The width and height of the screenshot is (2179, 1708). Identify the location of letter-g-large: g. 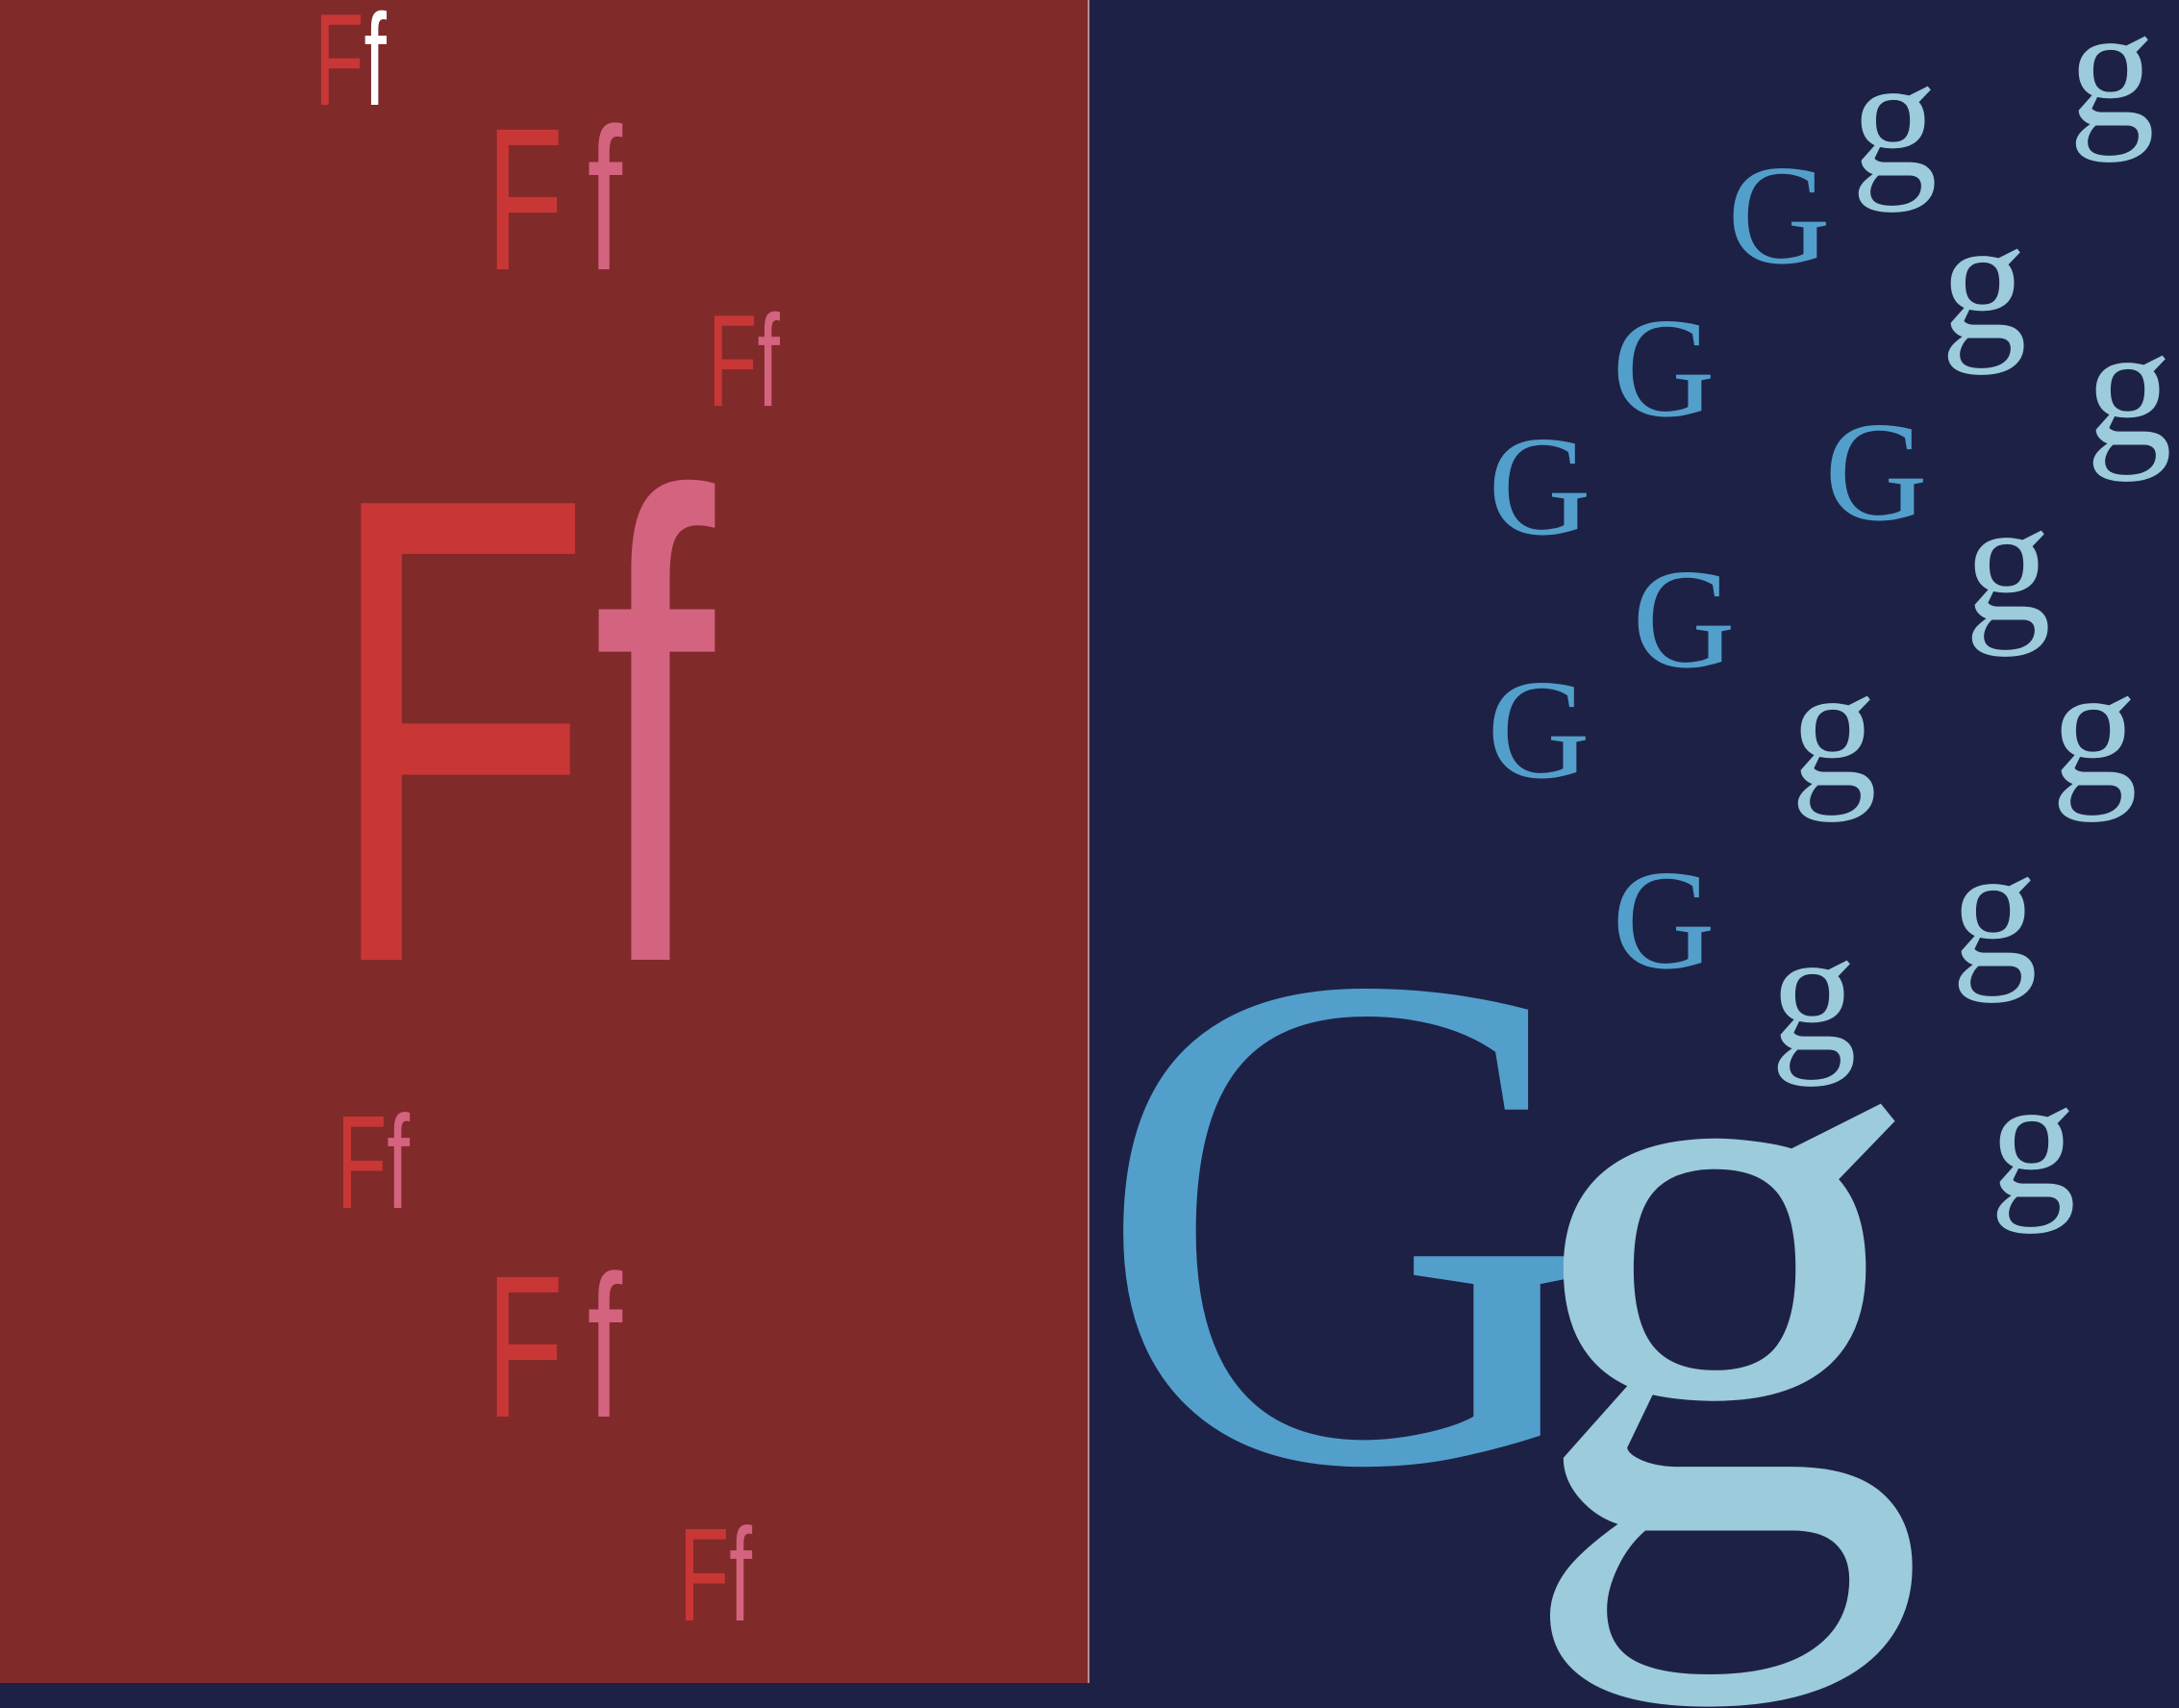
(1721, 1250).